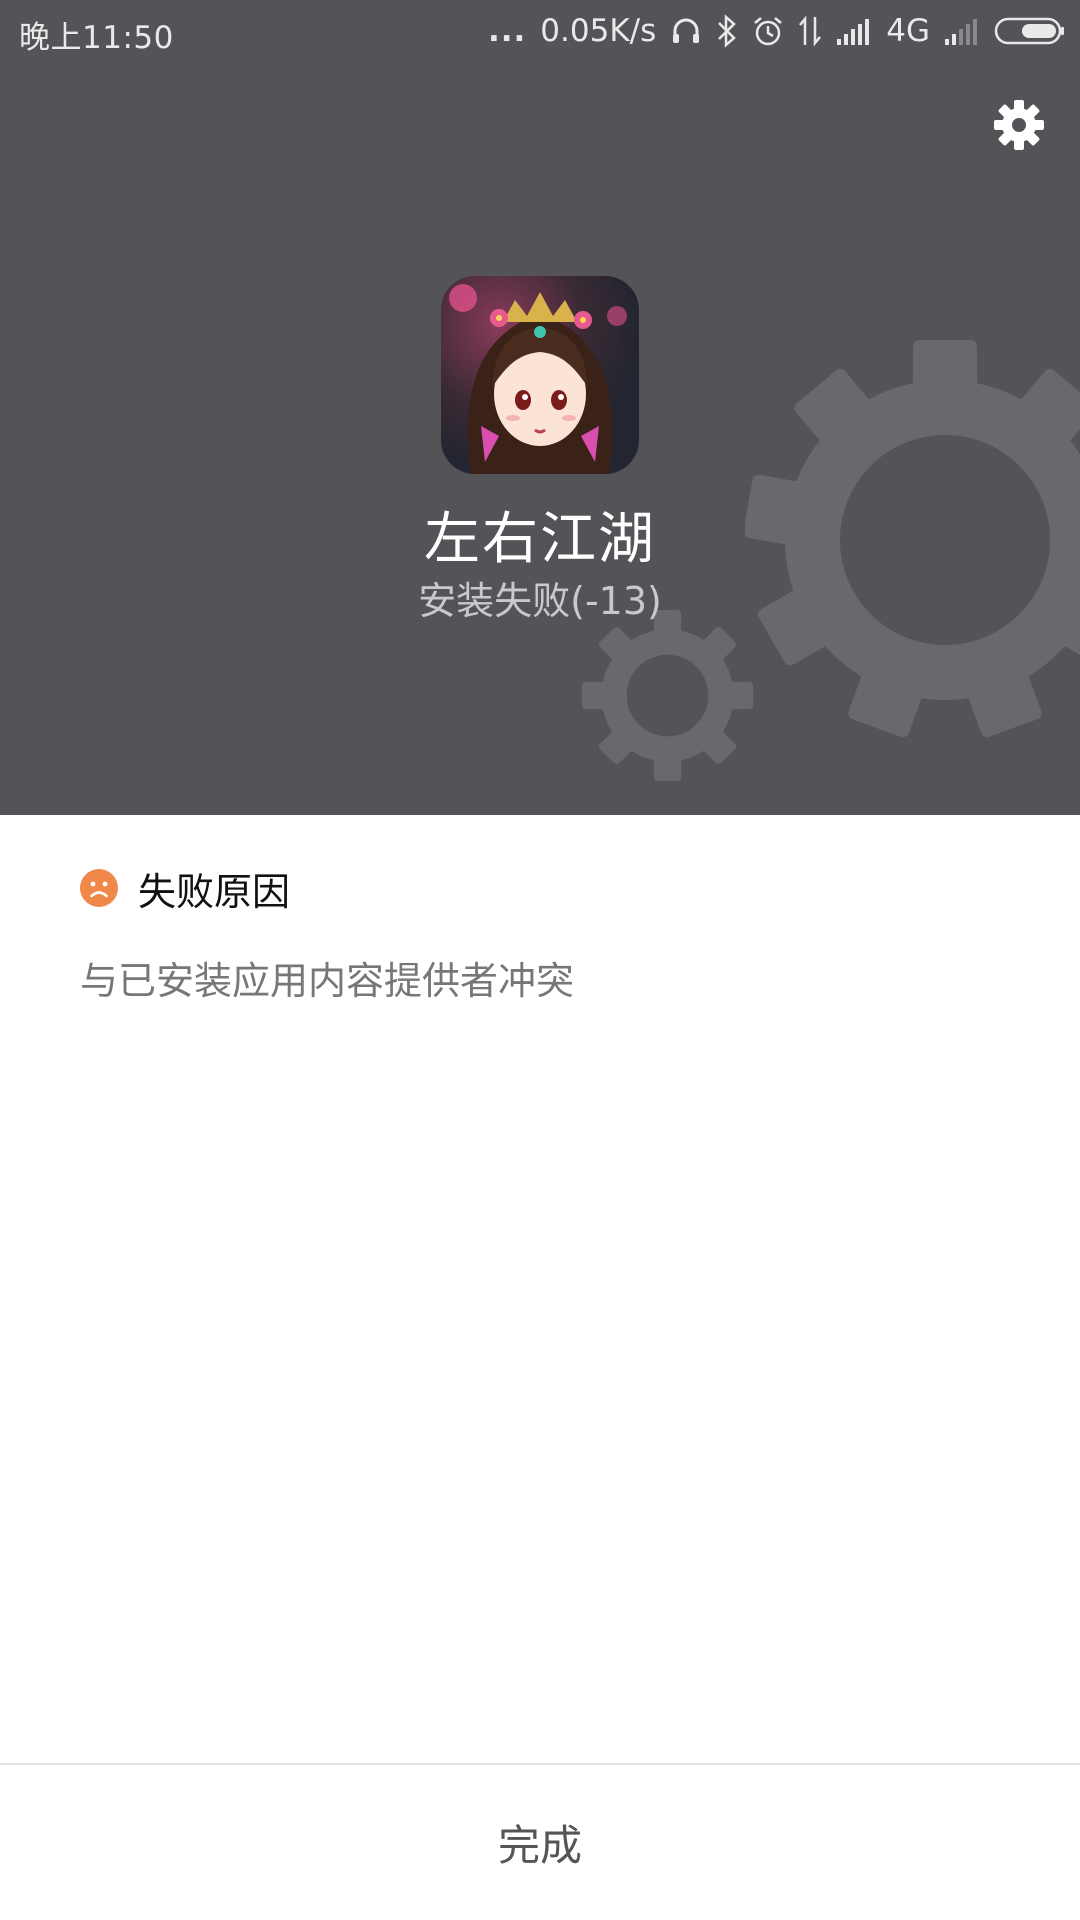  Describe the element at coordinates (667, 695) in the screenshot. I see `small-gear-decoration-icon` at that location.